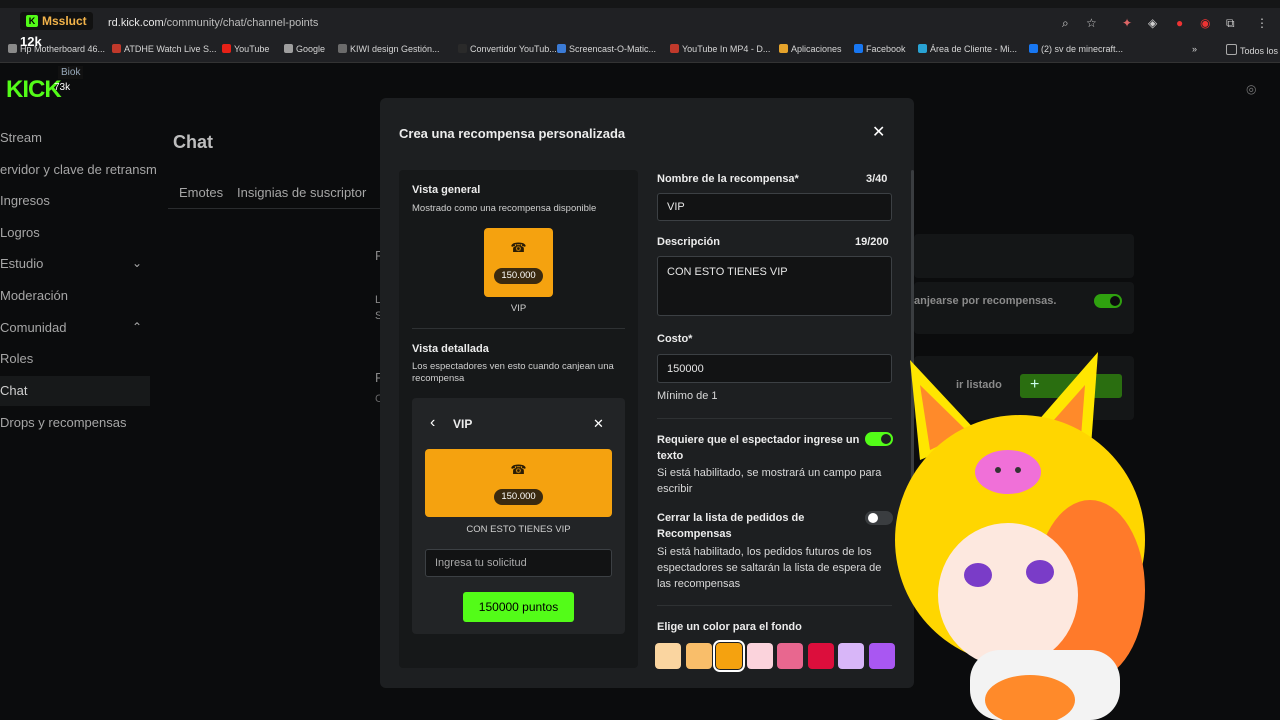 This screenshot has height=720, width=1280. I want to click on tab-emotes: Emotes, so click(201, 192).